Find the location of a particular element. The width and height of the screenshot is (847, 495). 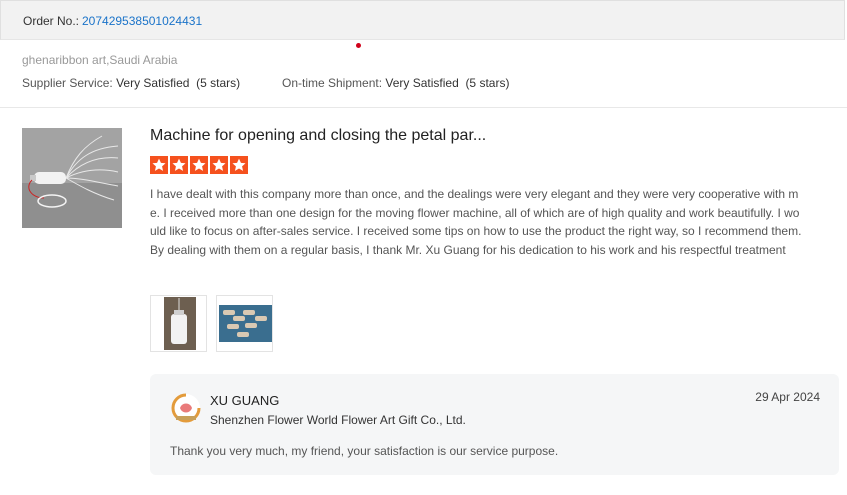

supplier-service-label: Supplier Service: is located at coordinates (67, 83).